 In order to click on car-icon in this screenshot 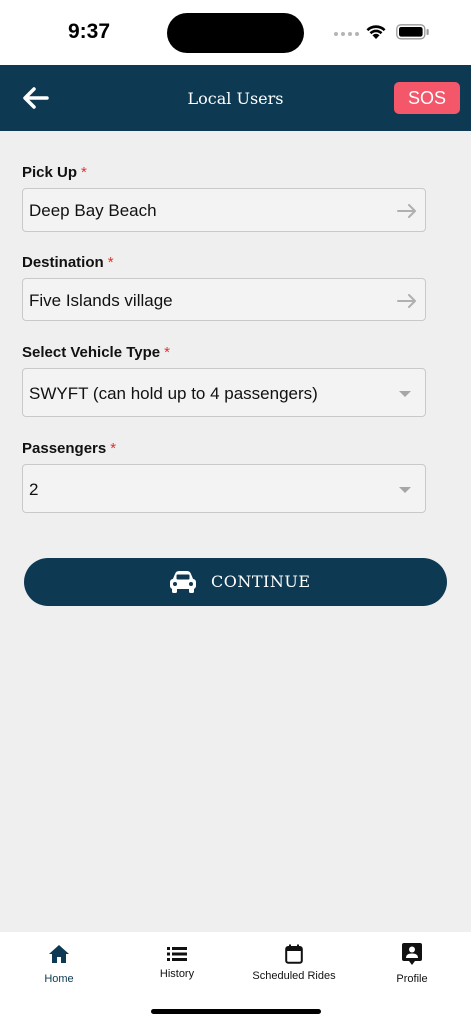, I will do `click(183, 582)`.